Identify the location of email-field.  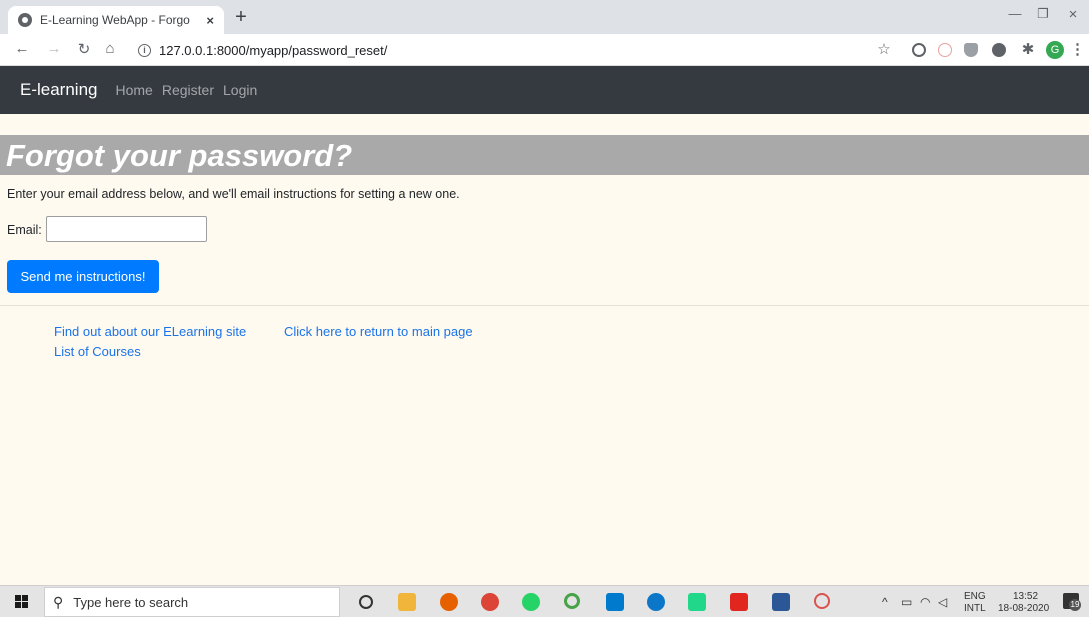
(126, 229).